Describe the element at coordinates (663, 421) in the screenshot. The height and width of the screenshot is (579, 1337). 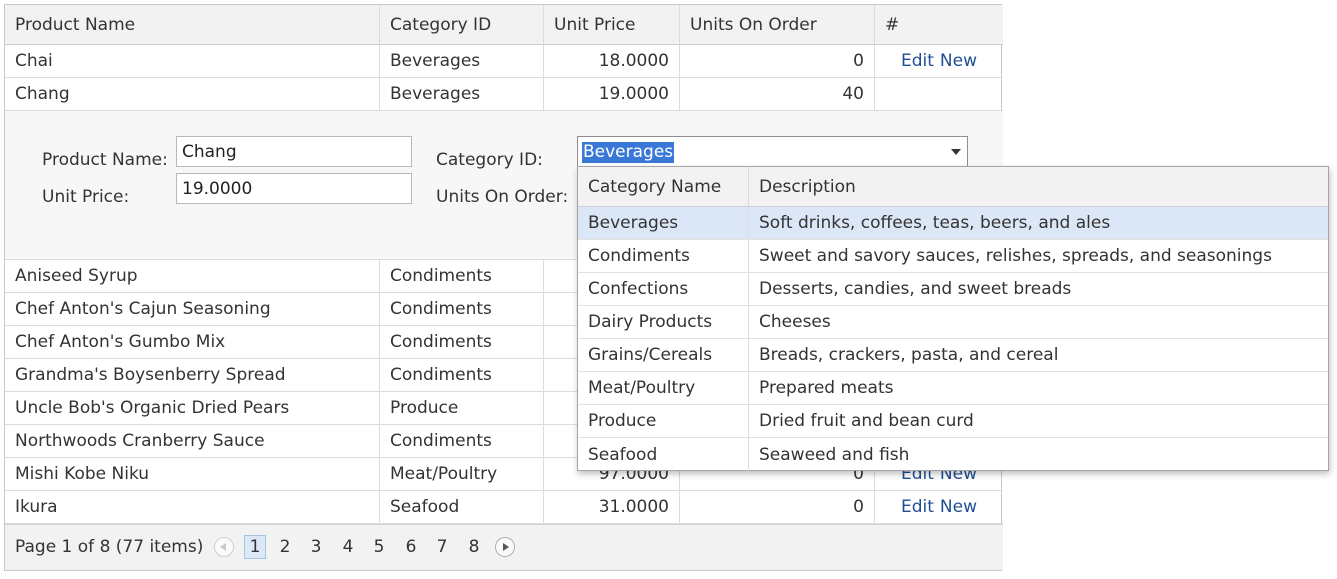
I see `dropdown-item-name: Produce` at that location.